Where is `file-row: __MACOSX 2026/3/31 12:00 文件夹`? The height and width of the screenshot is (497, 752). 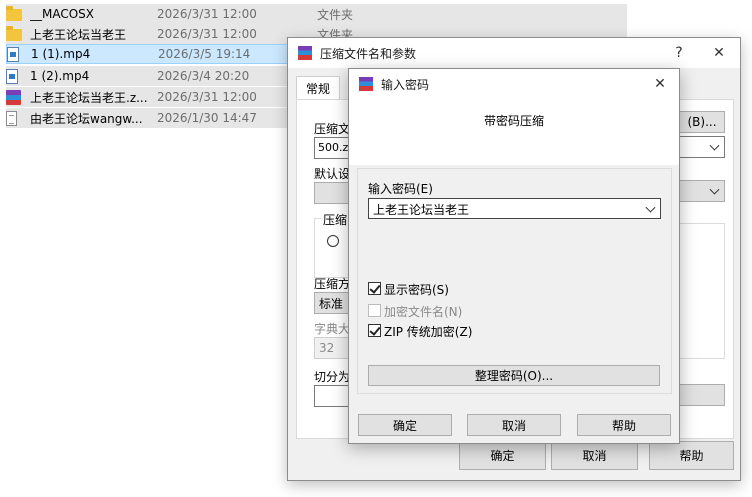
file-row: __MACOSX 2026/3/31 12:00 文件夹 is located at coordinates (316, 14).